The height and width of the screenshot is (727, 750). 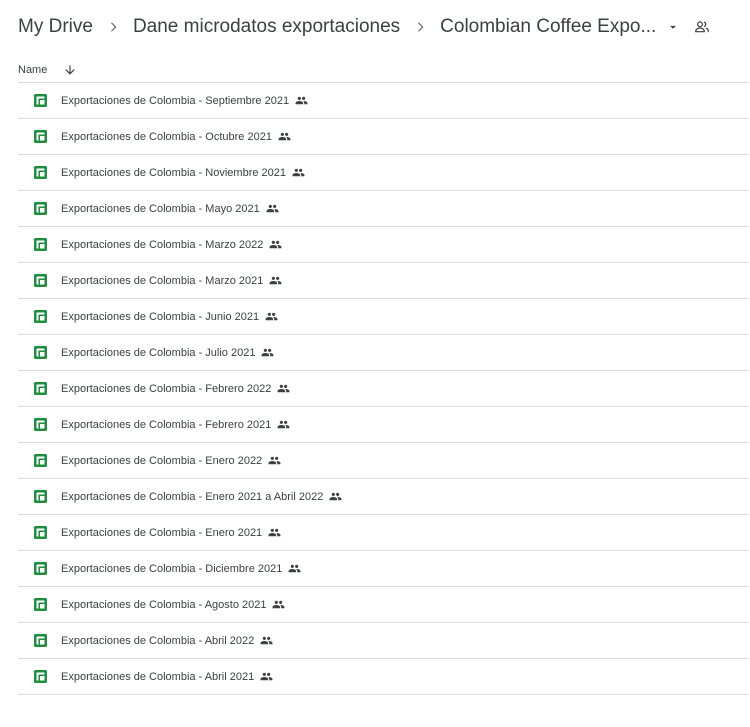 What do you see at coordinates (166, 424) in the screenshot?
I see `file-name: Exportaciones de Colombia - Febrero 2021` at bounding box center [166, 424].